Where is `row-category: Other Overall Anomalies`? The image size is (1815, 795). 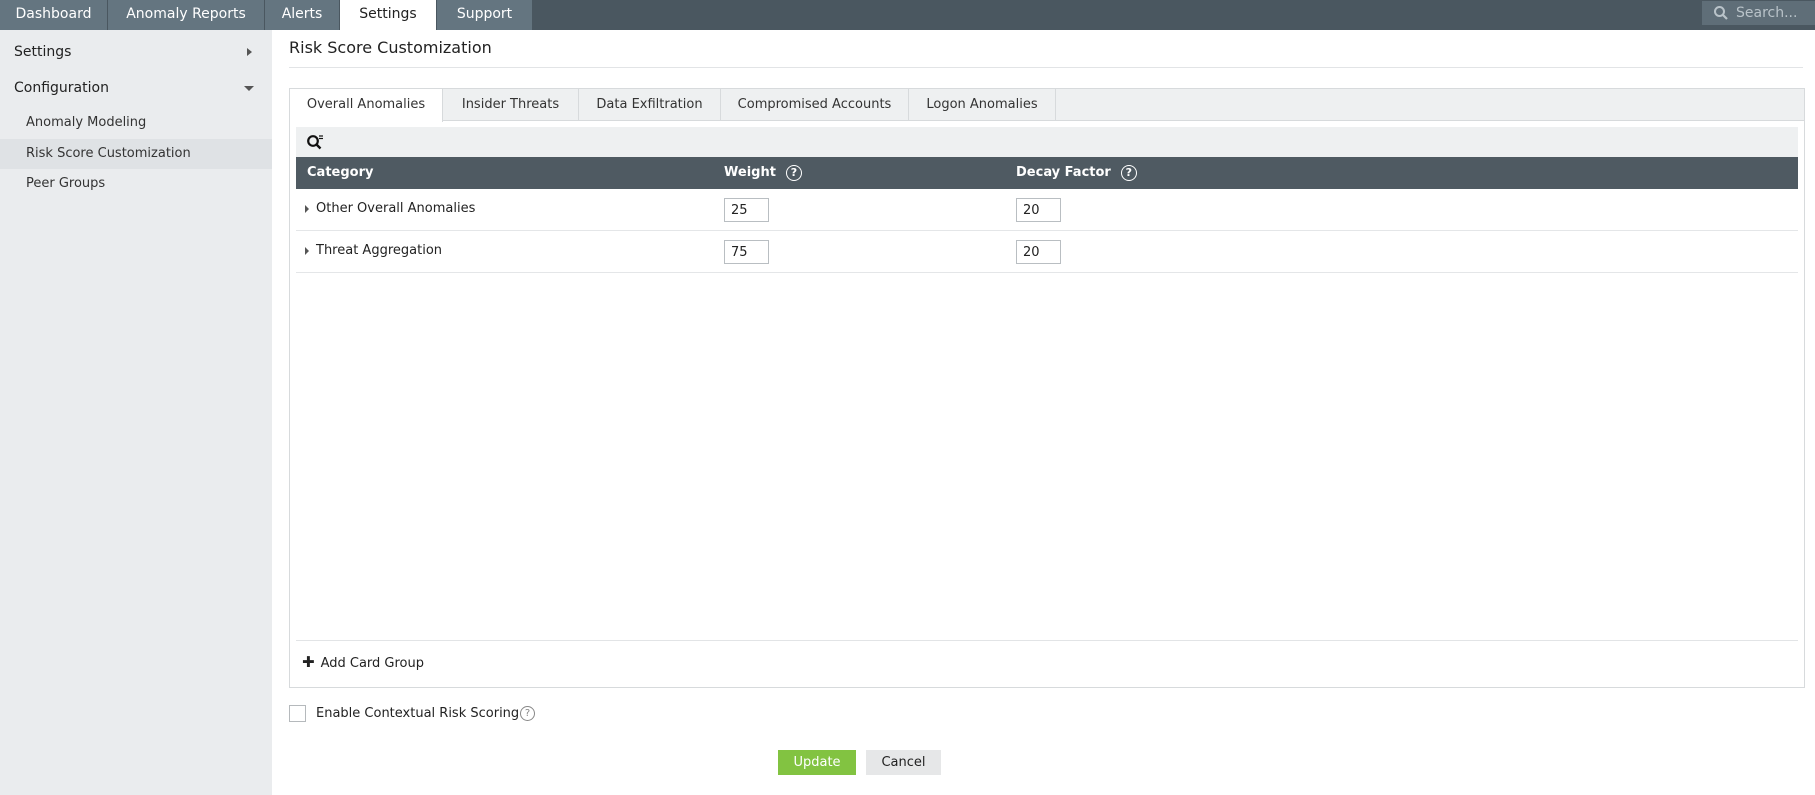
row-category: Other Overall Anomalies is located at coordinates (395, 209).